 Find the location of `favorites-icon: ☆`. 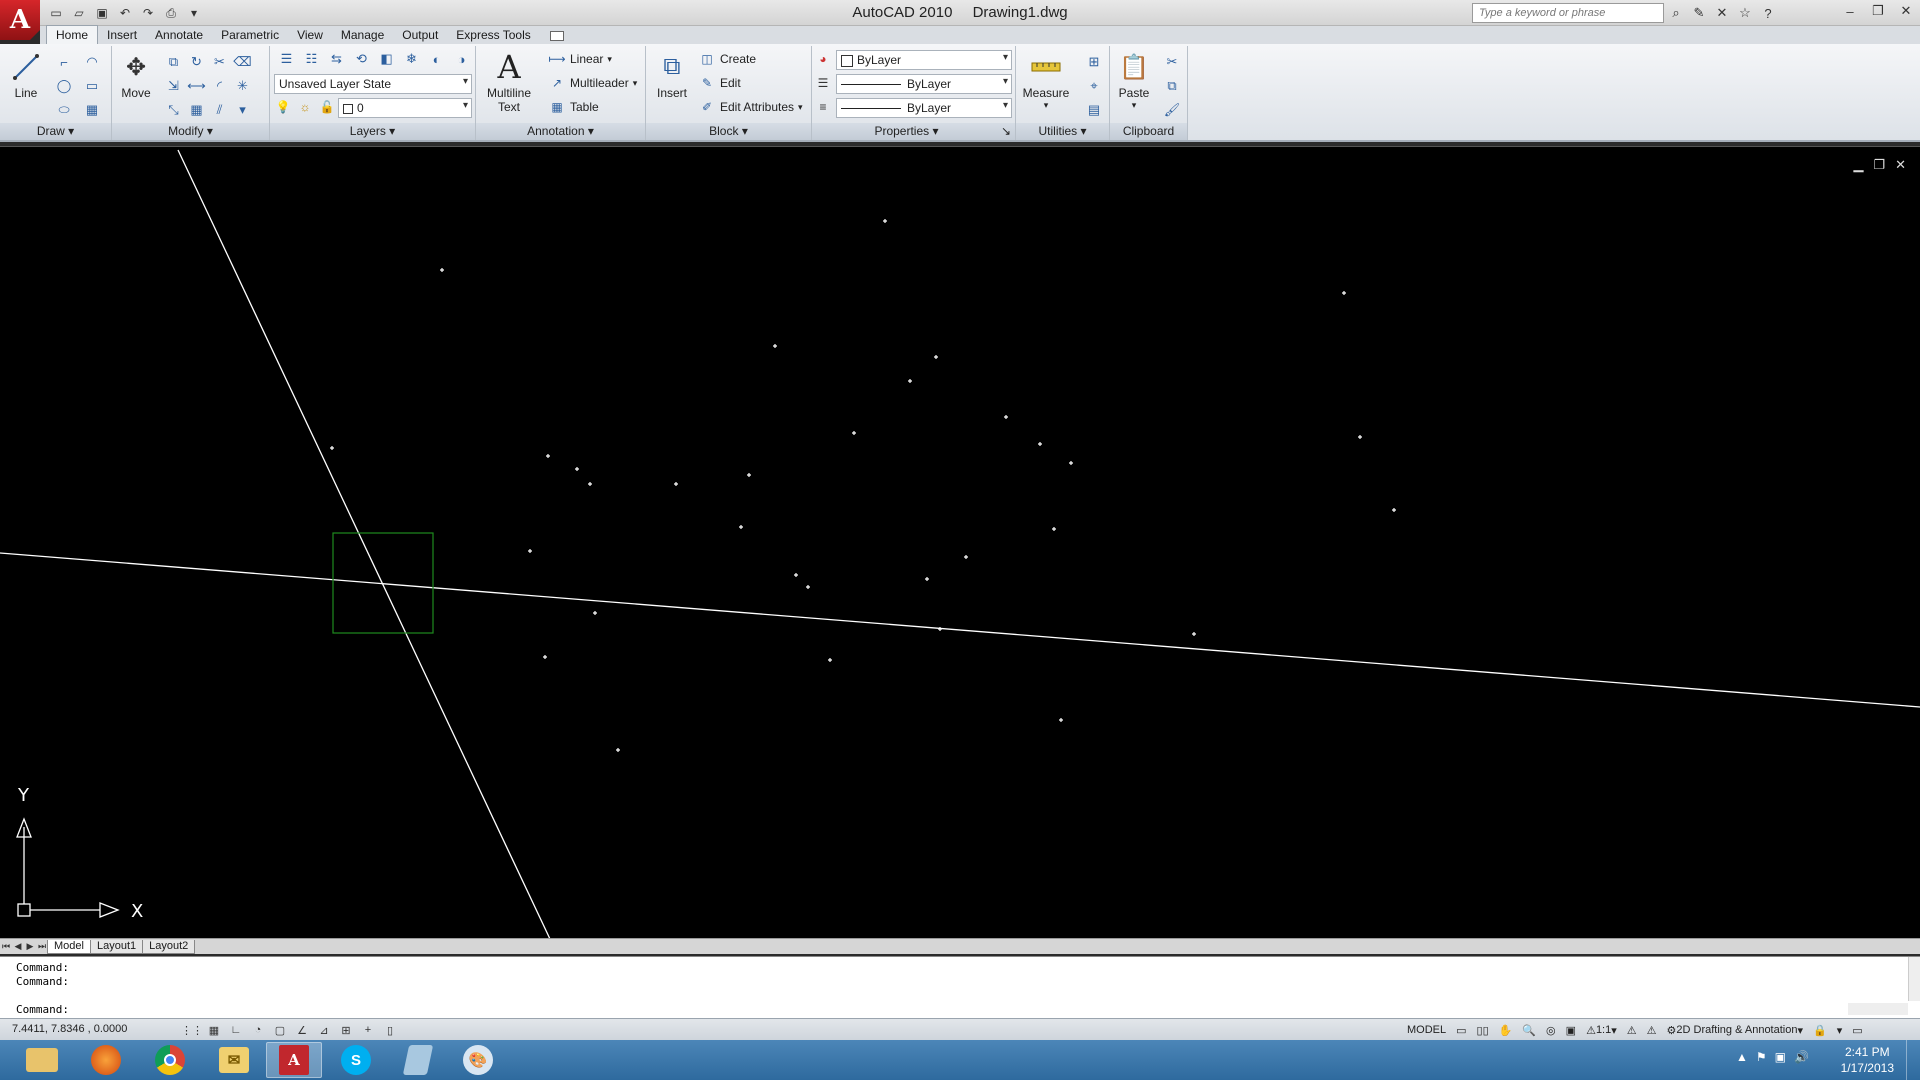

favorites-icon: ☆ is located at coordinates (1745, 13).